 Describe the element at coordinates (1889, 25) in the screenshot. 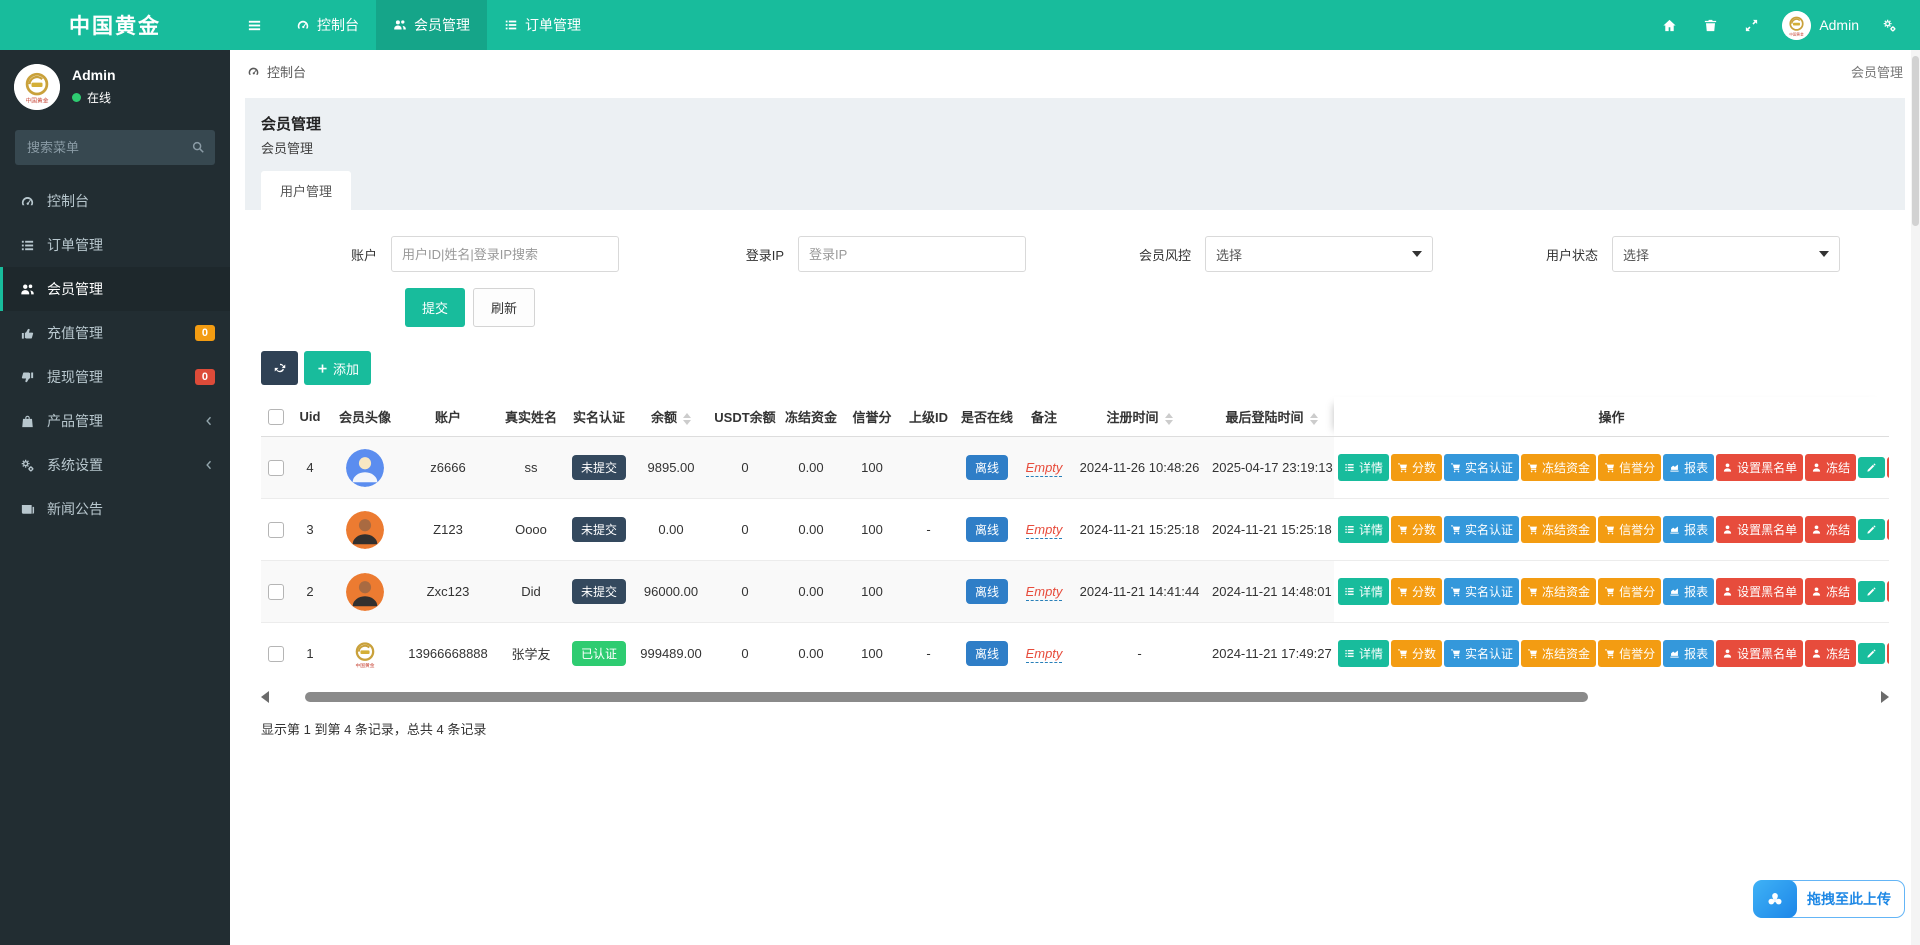

I see `settings-button` at that location.